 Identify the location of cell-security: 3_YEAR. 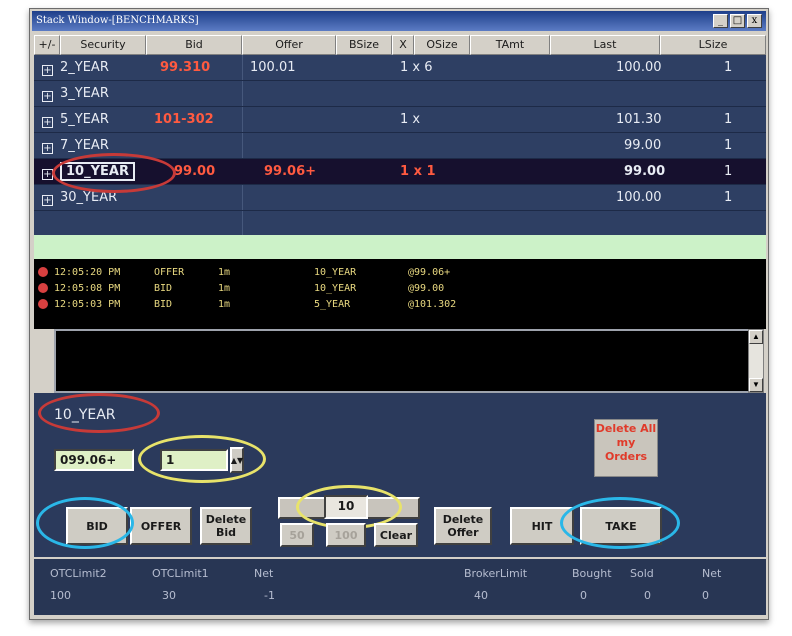
(84, 93).